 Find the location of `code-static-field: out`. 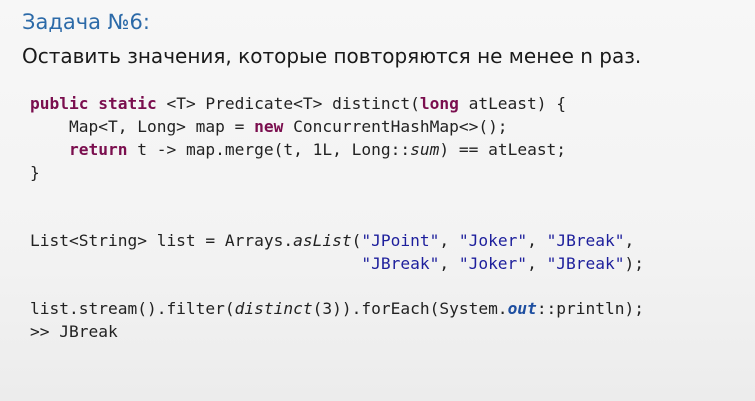

code-static-field: out is located at coordinates (522, 308).